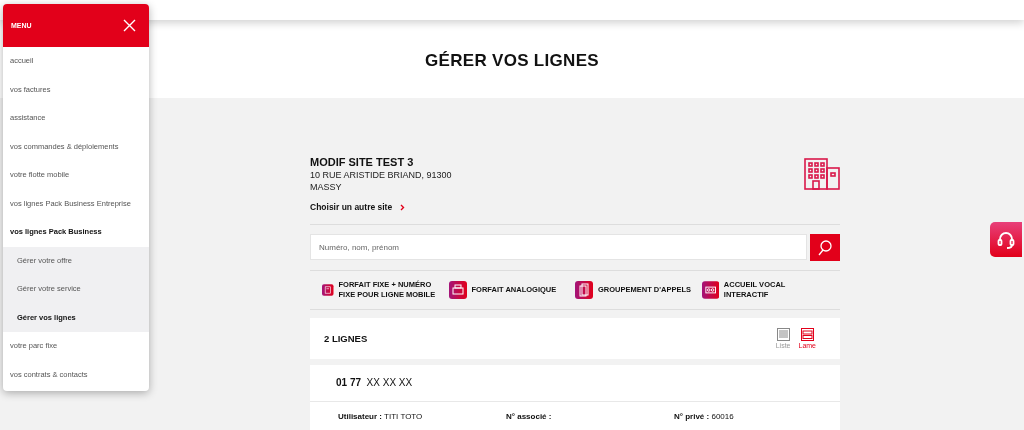 Image resolution: width=1024 pixels, height=430 pixels. What do you see at coordinates (422, 420) in the screenshot?
I see `detail-field: Utilisateur : TITI TOTO` at bounding box center [422, 420].